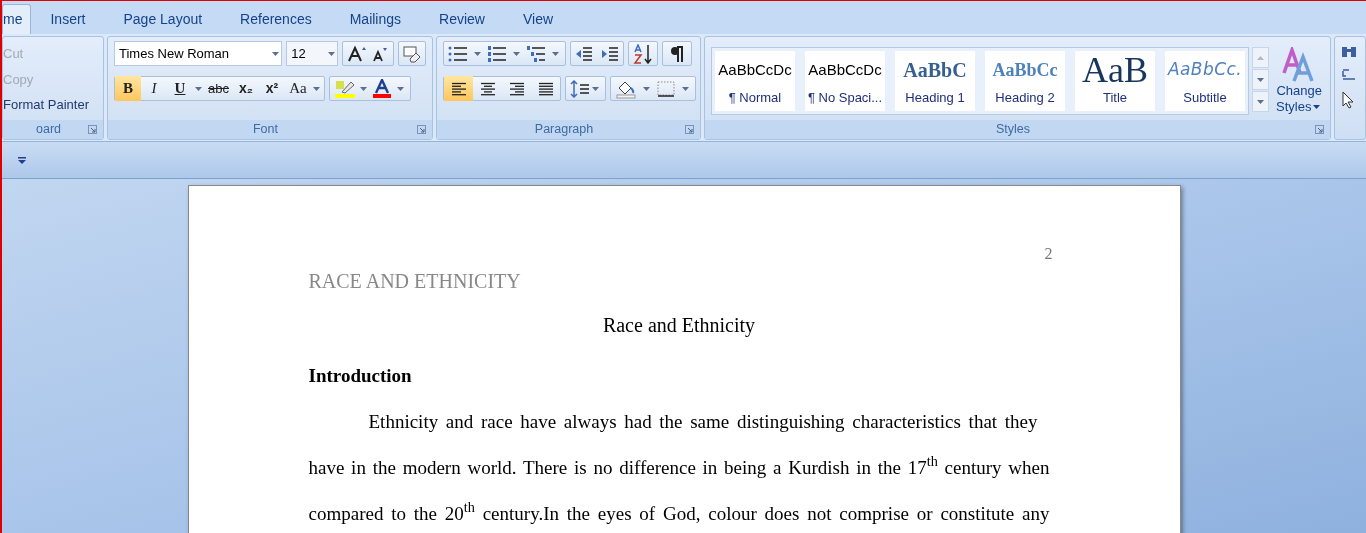 This screenshot has height=533, width=1366. I want to click on highlighter-icon, so click(344, 88).